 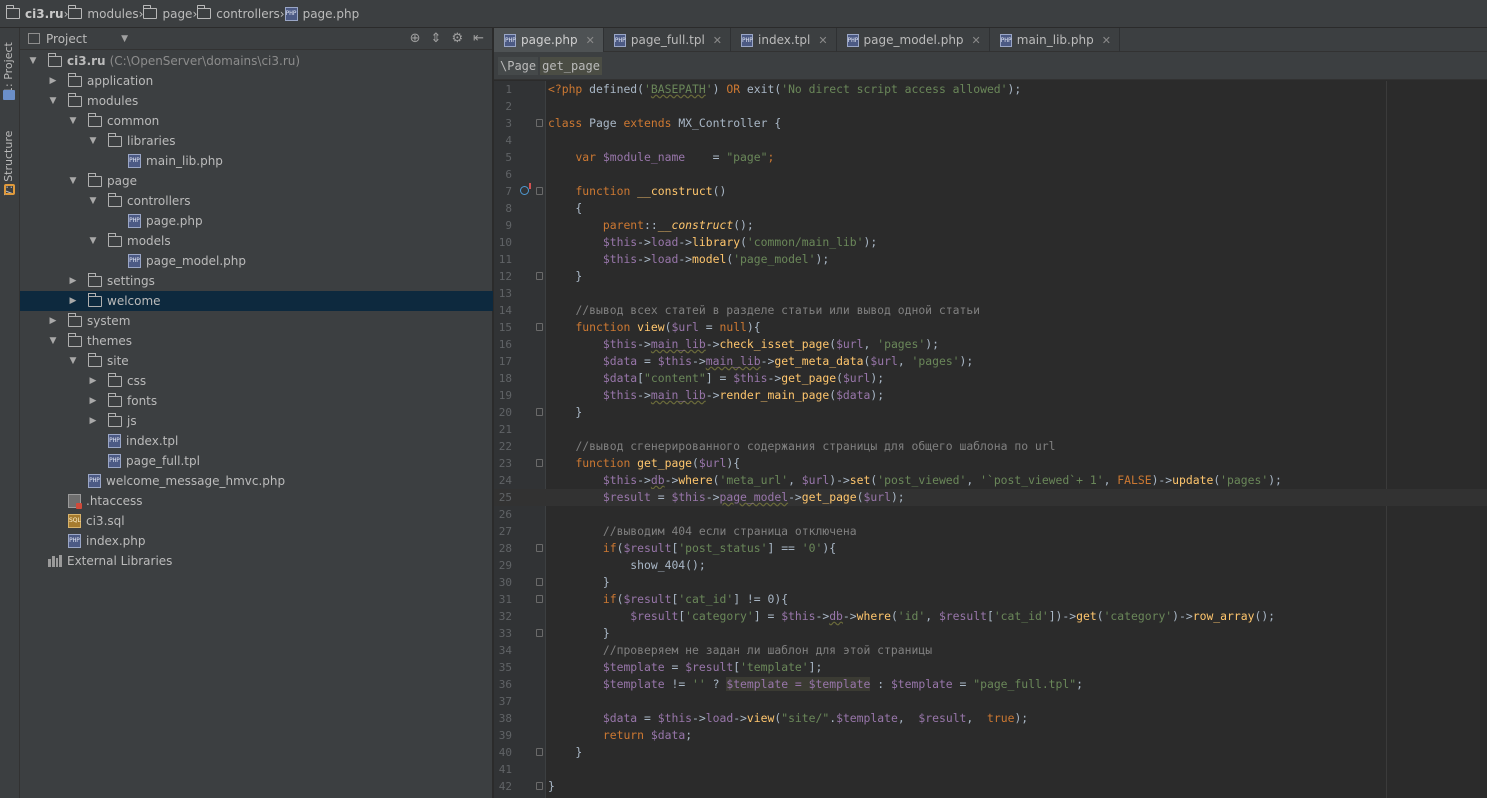 What do you see at coordinates (990, 752) in the screenshot?
I see `code-line: 40 }` at bounding box center [990, 752].